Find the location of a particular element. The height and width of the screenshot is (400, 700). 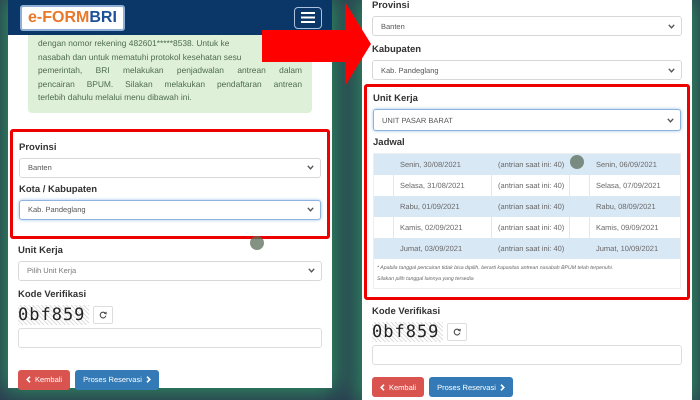

notice-text-line: nasabah dan untuk mematuhi protokol kesehatan sesu is located at coordinates (140, 57).